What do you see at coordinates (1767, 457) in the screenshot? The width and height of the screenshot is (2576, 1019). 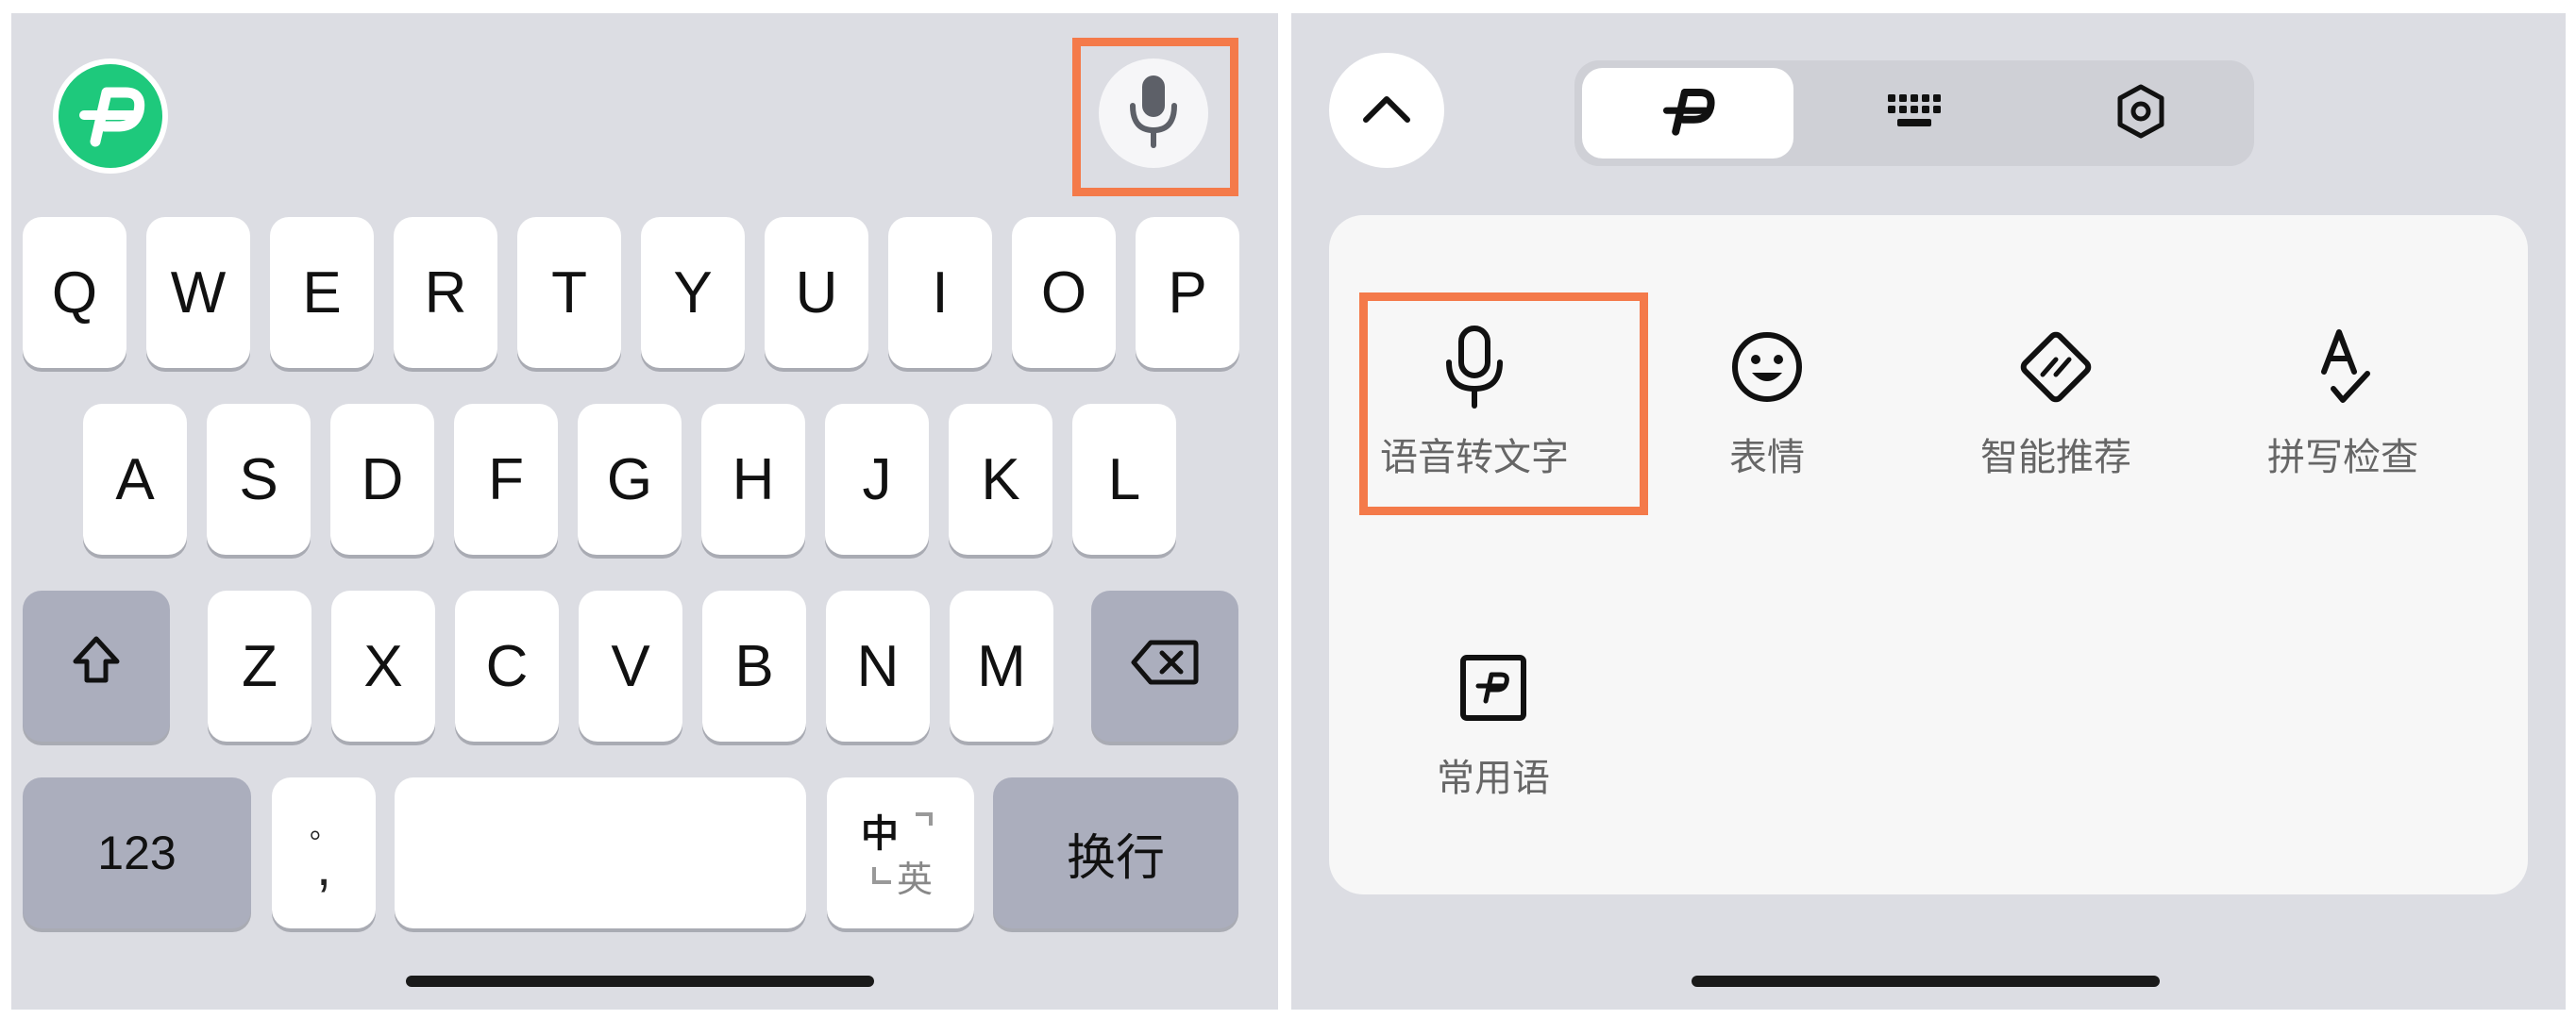 I see `tool-label: 表情` at bounding box center [1767, 457].